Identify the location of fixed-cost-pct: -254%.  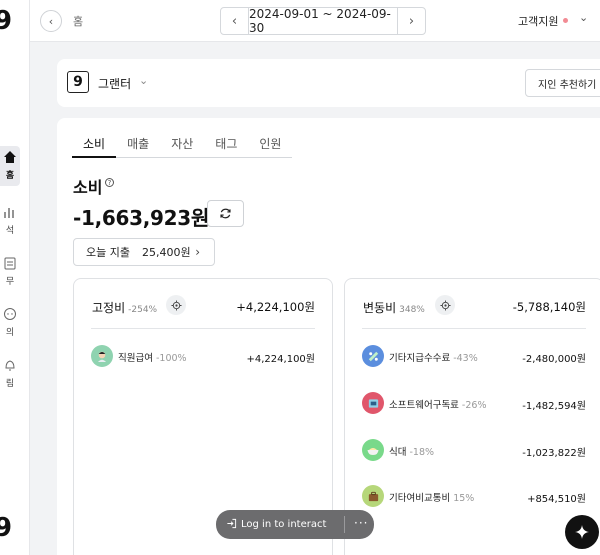
(143, 310).